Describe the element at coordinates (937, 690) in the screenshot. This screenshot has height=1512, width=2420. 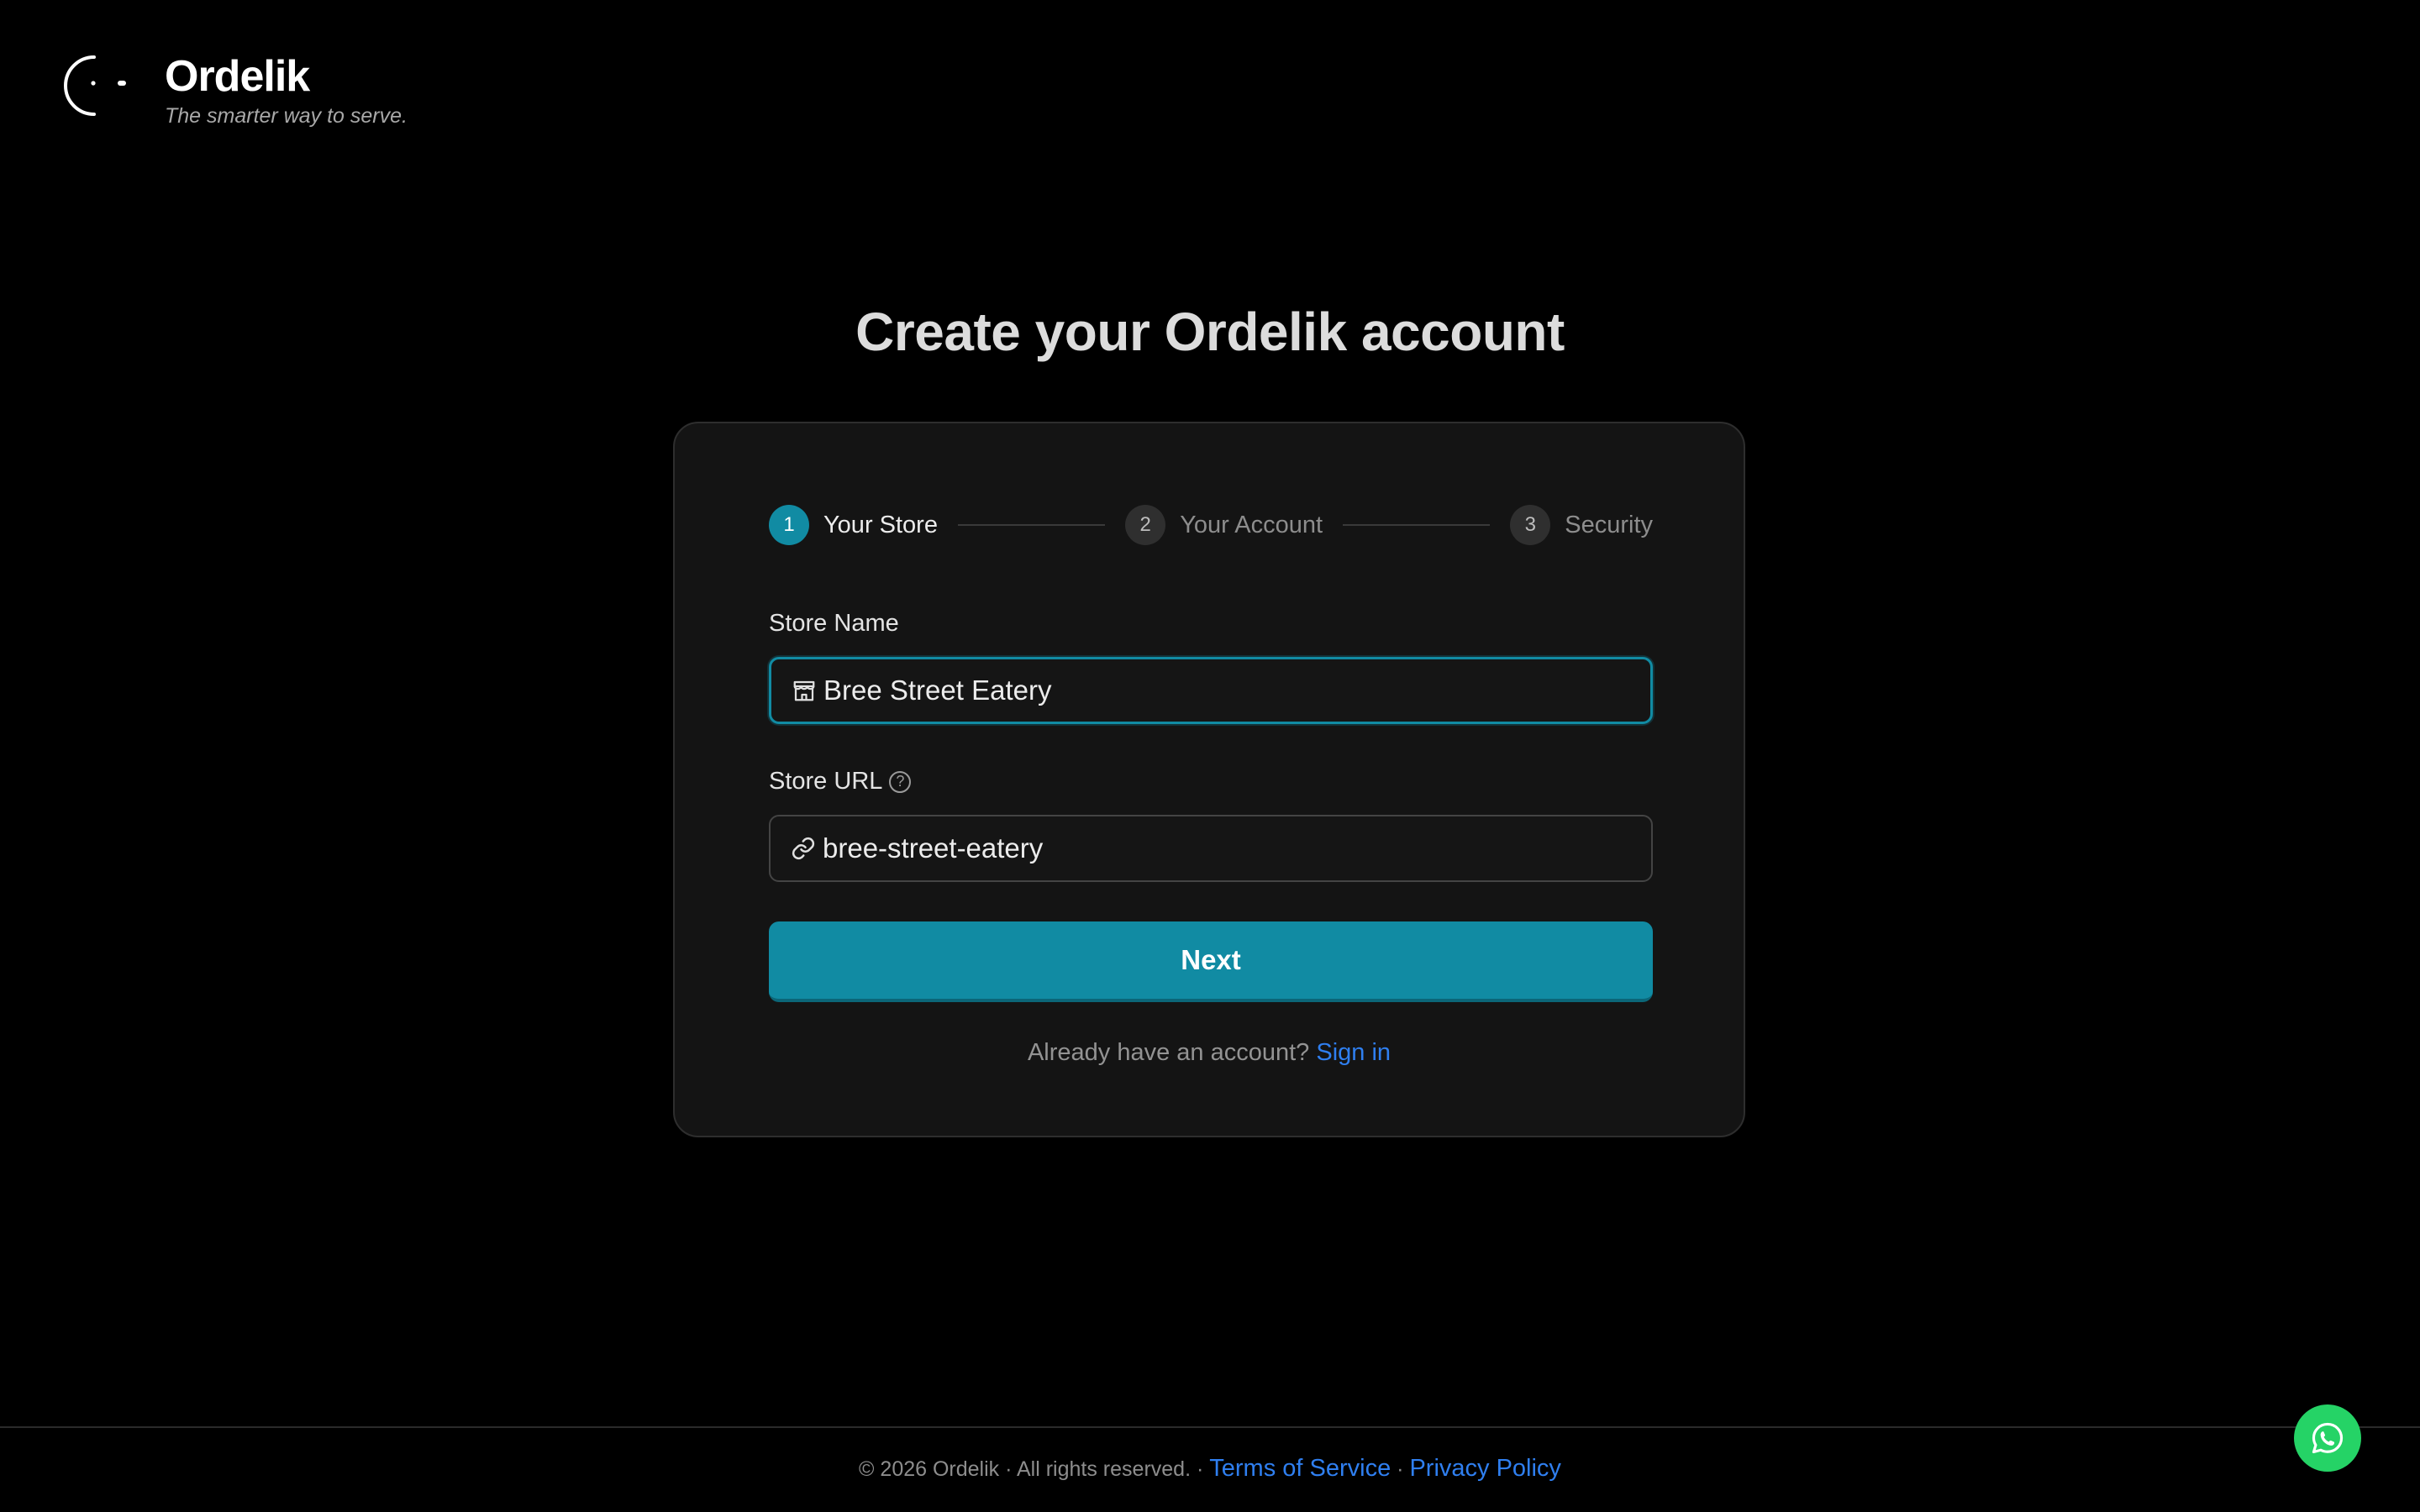
I see `store-name-value: Bree Street Eatery` at that location.